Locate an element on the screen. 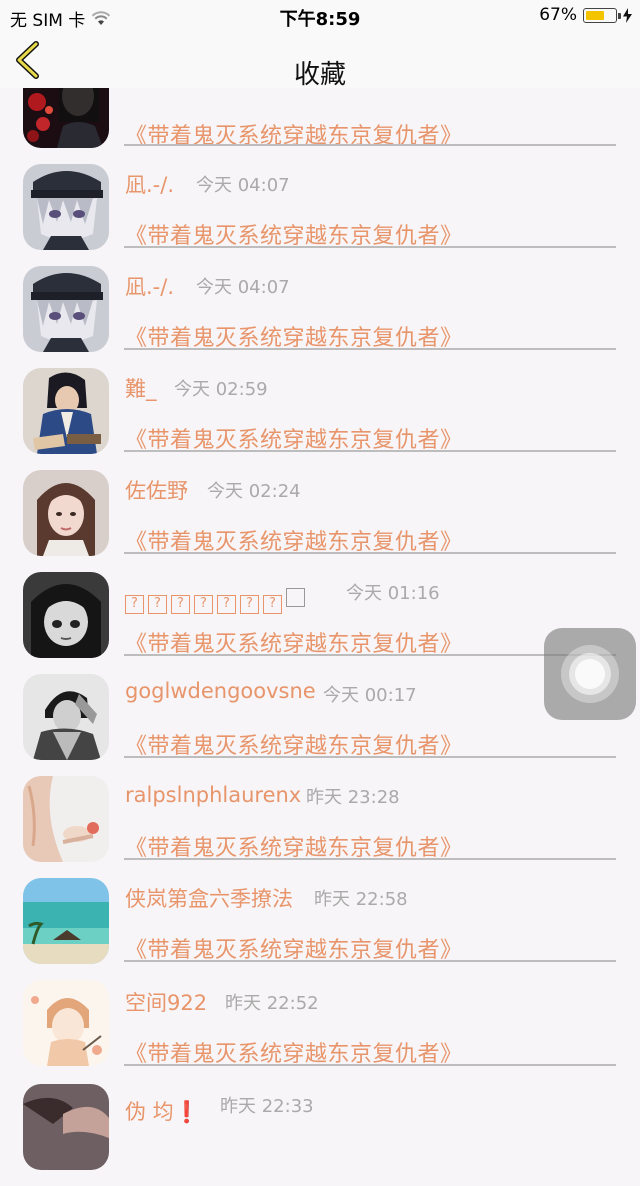 The image size is (640, 1186). list-item: 伪 均❗ 昨天 22:33 is located at coordinates (320, 1135).